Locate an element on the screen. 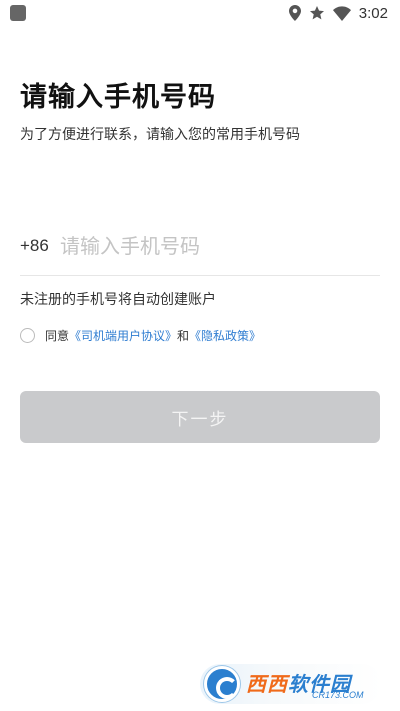 The width and height of the screenshot is (400, 711). page-title: 请输入手机号码 is located at coordinates (118, 97).